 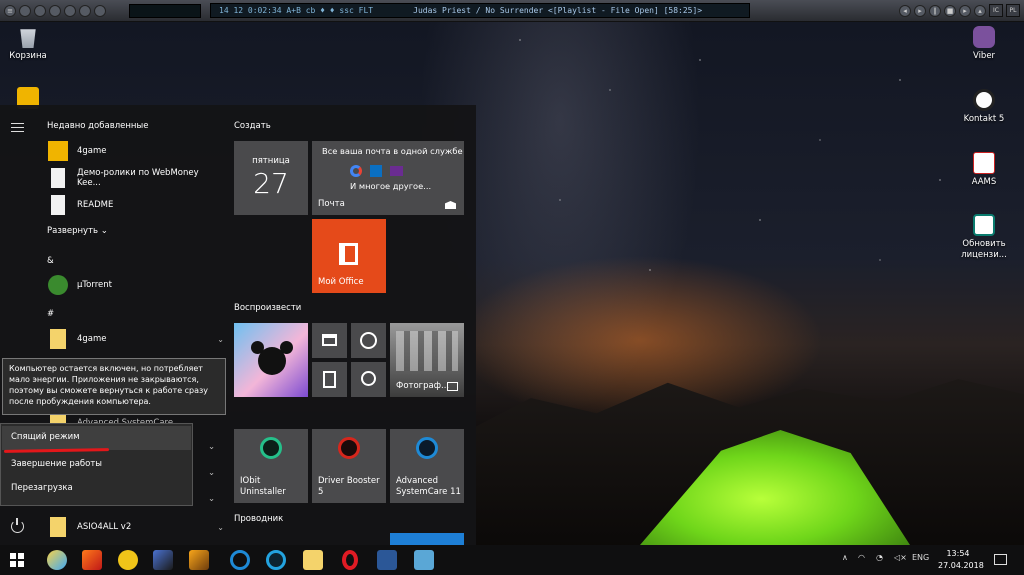 What do you see at coordinates (136, 339) in the screenshot?
I see `list-item: 4game ⌄` at bounding box center [136, 339].